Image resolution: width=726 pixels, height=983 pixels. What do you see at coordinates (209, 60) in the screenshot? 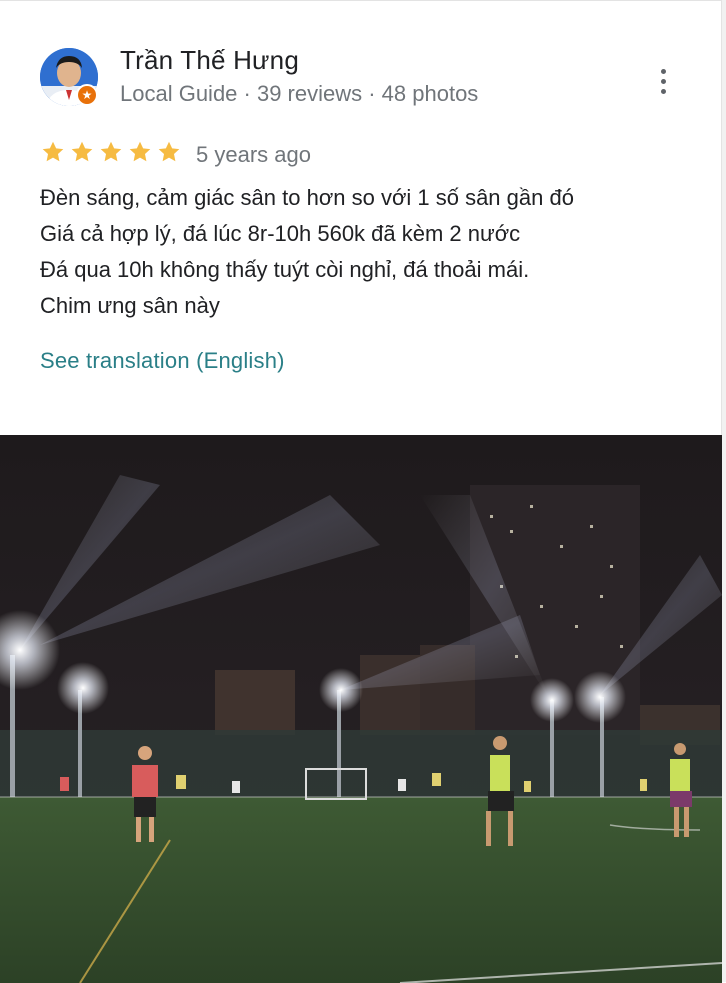
I see `reviewer-name: Trần Thế Hưng` at bounding box center [209, 60].